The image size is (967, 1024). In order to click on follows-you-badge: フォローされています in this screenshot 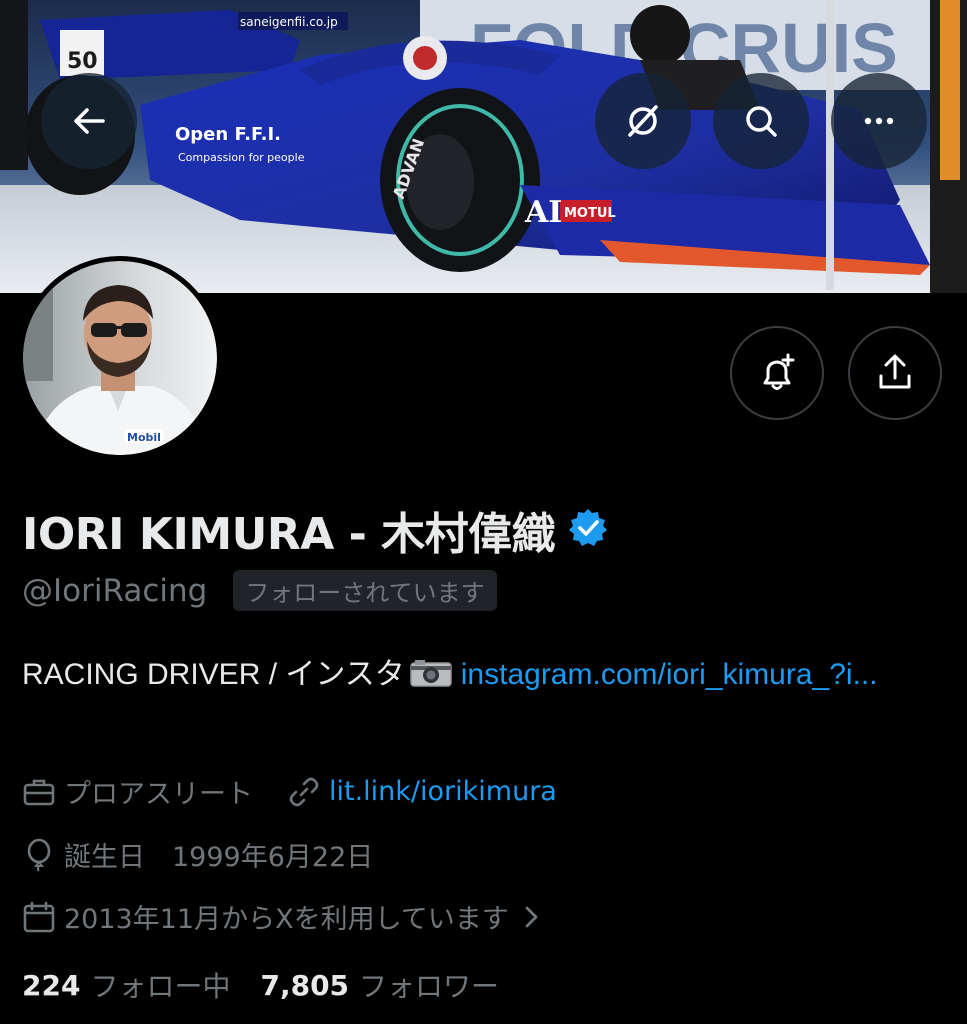, I will do `click(365, 590)`.